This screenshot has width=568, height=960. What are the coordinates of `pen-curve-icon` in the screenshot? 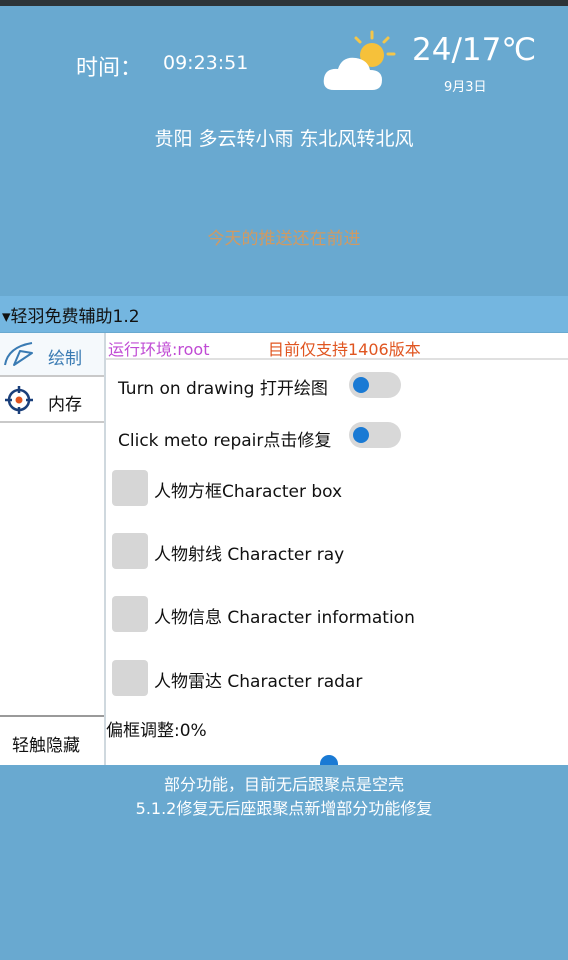 It's located at (18, 354).